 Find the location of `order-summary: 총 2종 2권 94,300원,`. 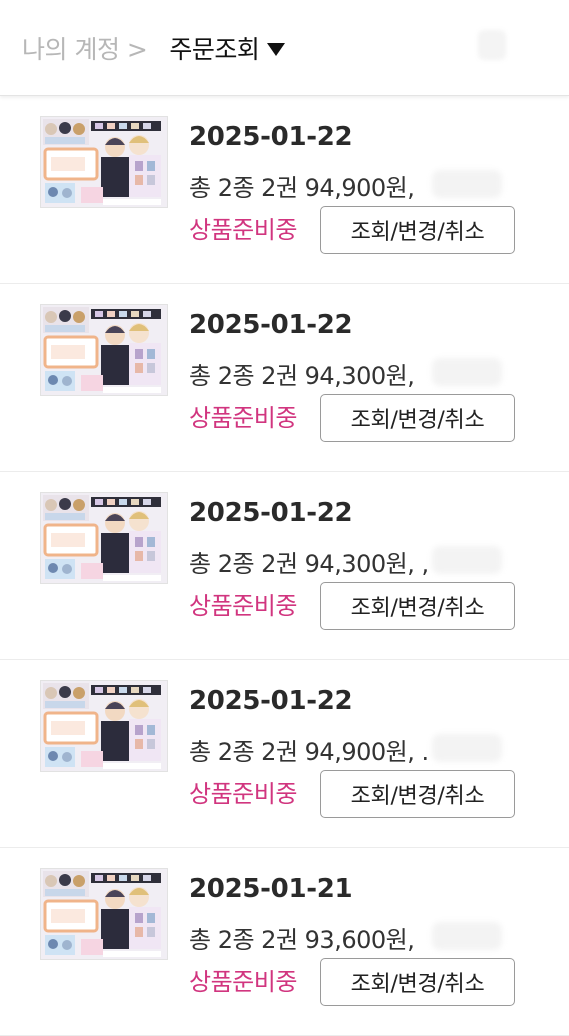

order-summary: 총 2종 2권 94,300원, is located at coordinates (302, 376).